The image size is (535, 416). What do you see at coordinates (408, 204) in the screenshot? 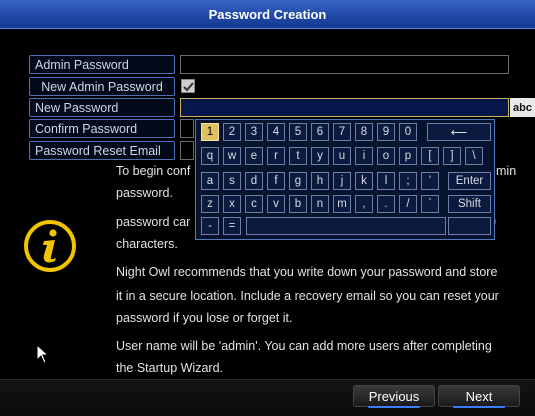
I see `key-row4-9: /` at bounding box center [408, 204].